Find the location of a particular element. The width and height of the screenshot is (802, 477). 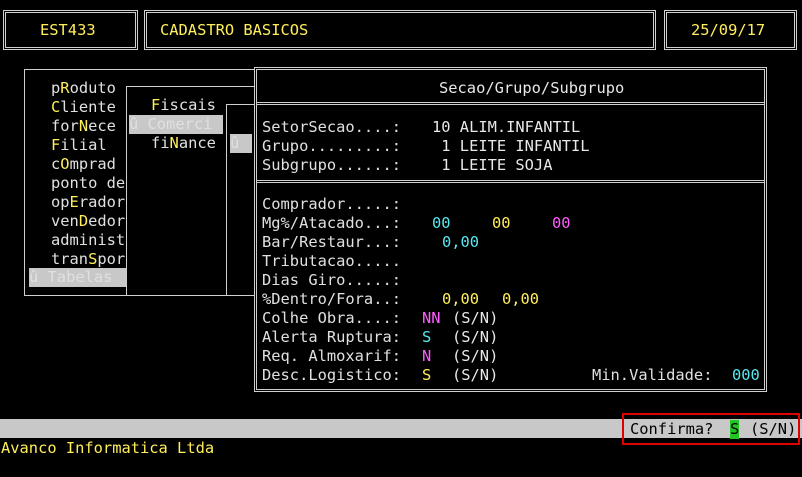

mg-atacado-value-3: 00 is located at coordinates (561, 223).